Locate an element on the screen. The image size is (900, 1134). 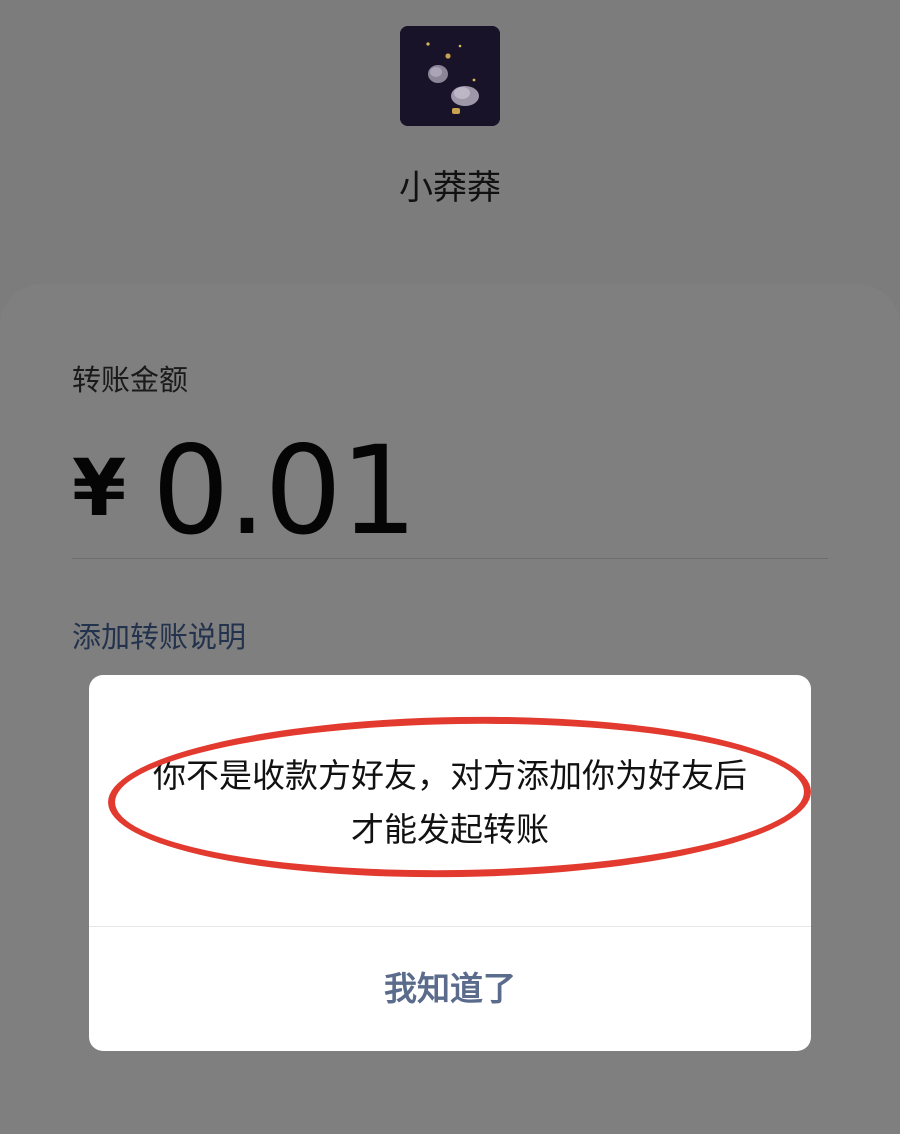
dialog-message: 你不是收款方好友，对方添加你为好友后才能发起转账 is located at coordinates (450, 802).